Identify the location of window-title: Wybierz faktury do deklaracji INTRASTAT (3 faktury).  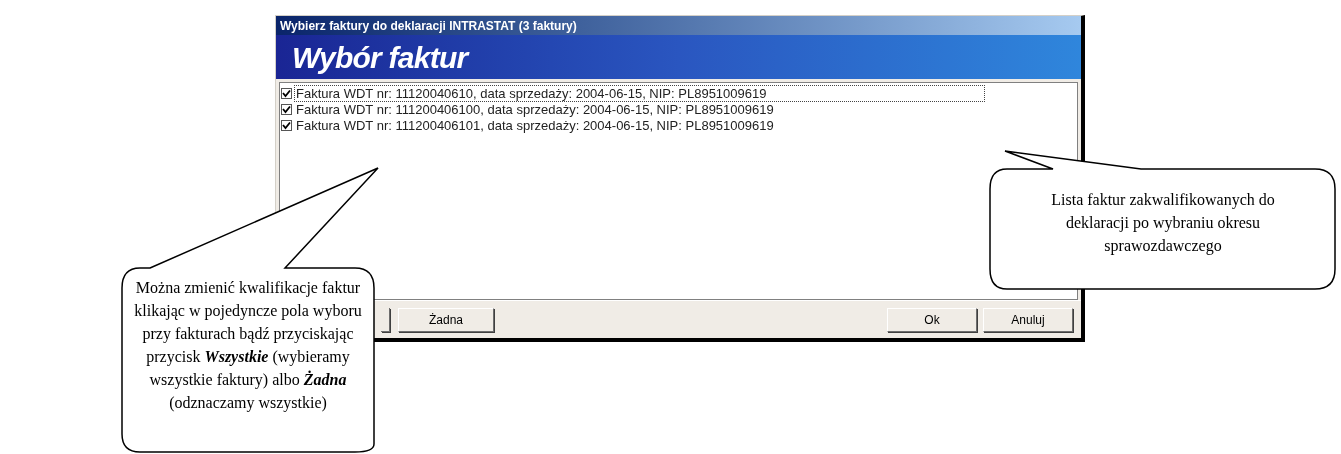
(678, 25).